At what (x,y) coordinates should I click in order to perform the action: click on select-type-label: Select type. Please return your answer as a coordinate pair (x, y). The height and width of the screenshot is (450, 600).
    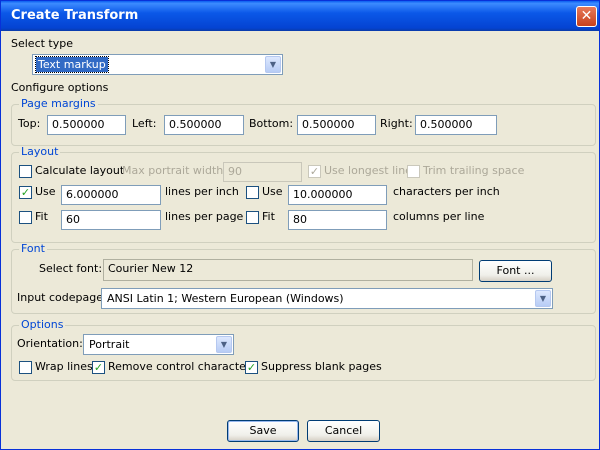
    Looking at the image, I should click on (42, 43).